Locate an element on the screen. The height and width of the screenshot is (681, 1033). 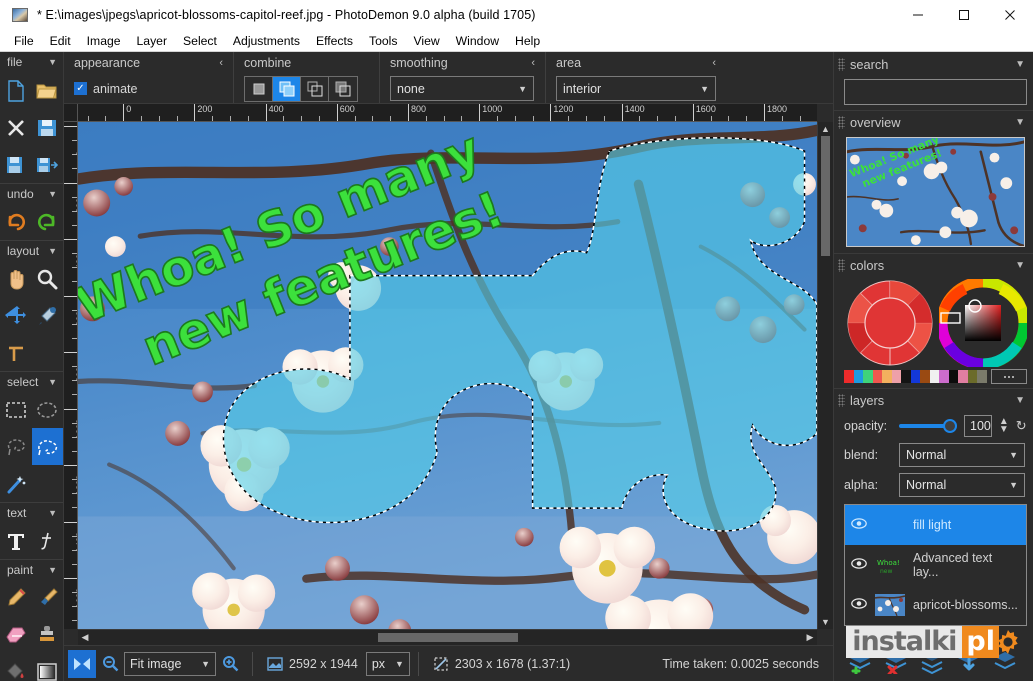
tool-measure is located at coordinates (16, 352).